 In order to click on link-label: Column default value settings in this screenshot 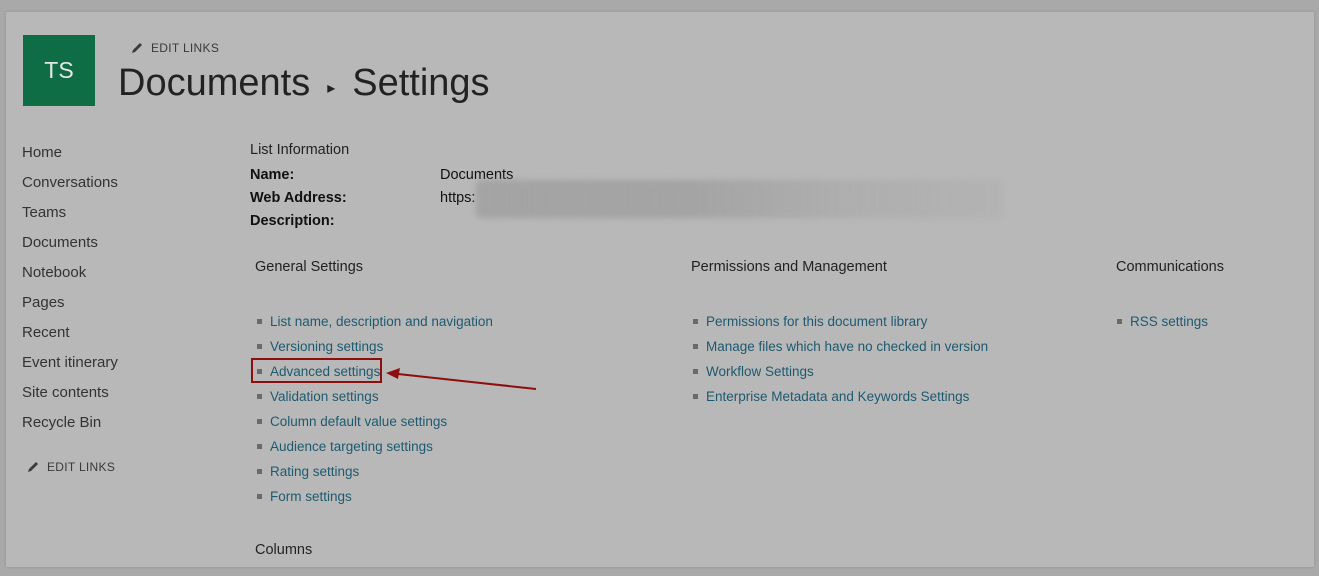, I will do `click(359, 421)`.